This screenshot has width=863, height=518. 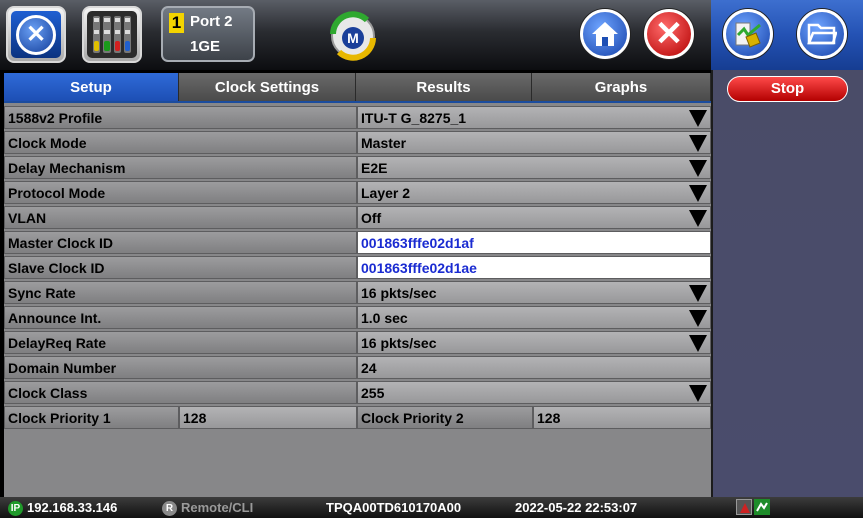 I want to click on tab-clock-settings: Clock Settings, so click(x=267, y=87).